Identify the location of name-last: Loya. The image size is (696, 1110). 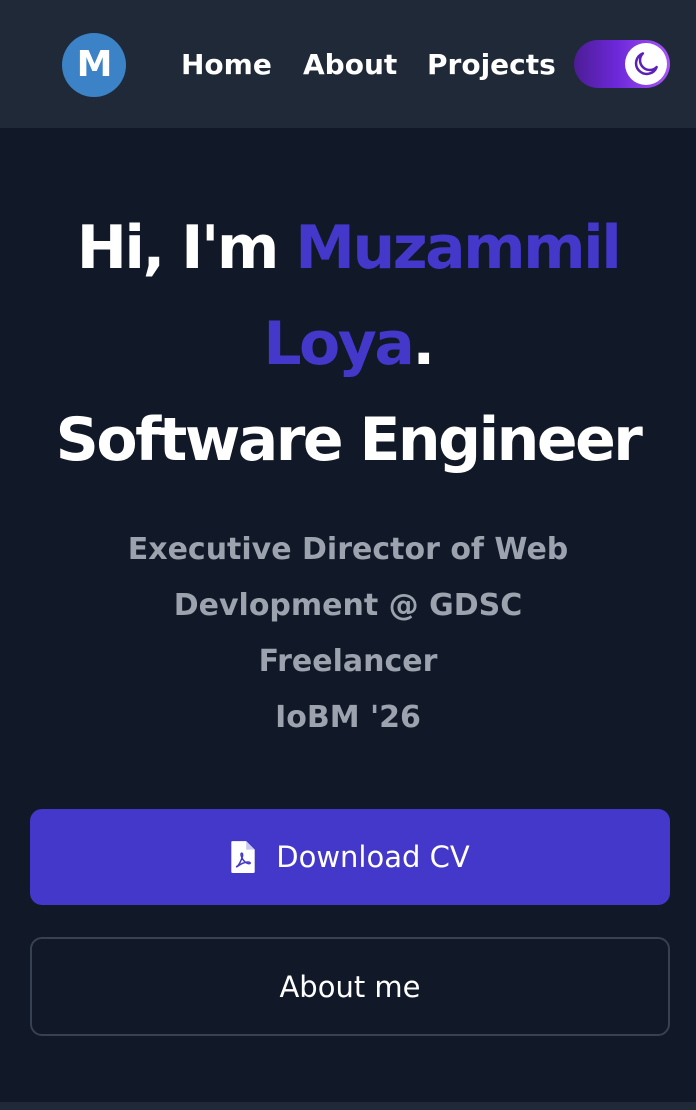
(339, 344).